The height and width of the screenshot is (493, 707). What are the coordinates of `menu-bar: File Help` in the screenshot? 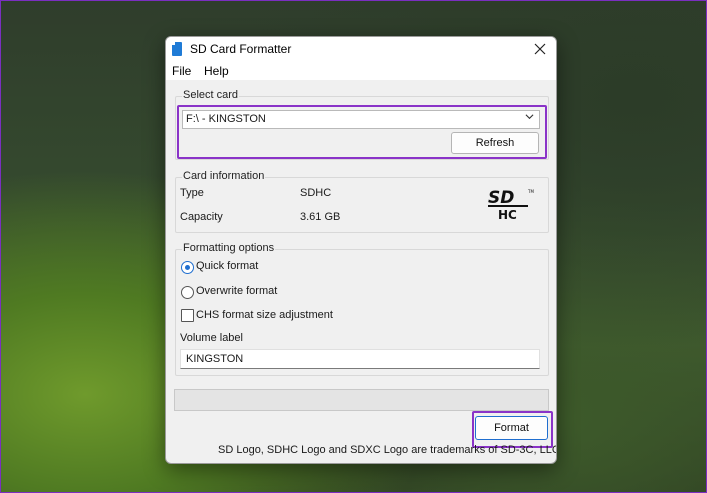 It's located at (361, 70).